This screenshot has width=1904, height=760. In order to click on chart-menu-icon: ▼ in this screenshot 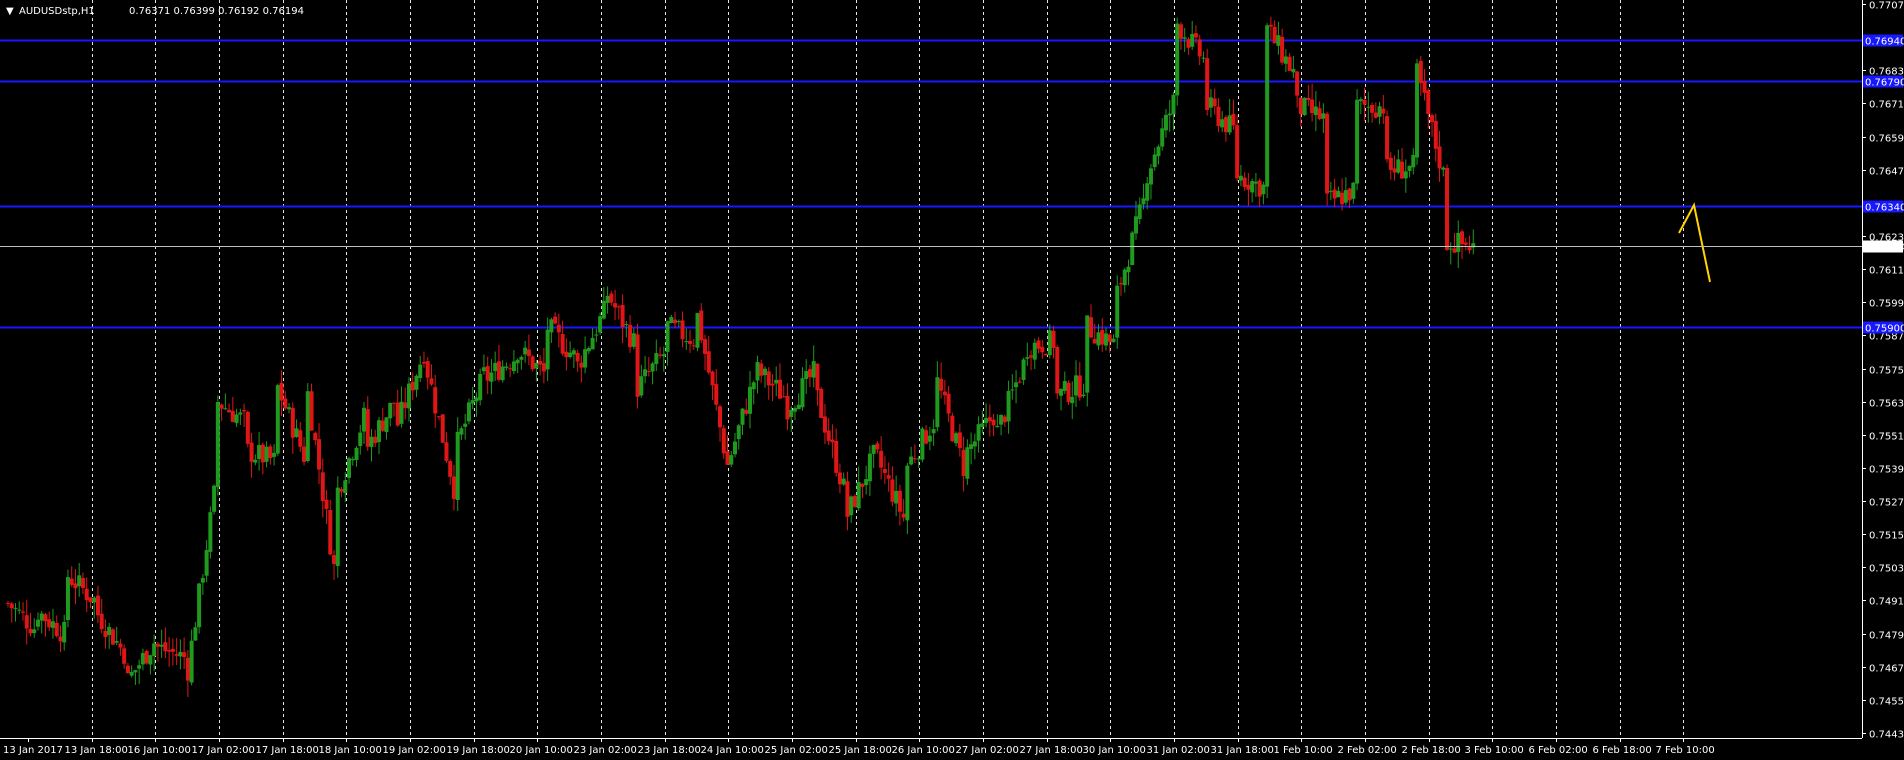, I will do `click(10, 11)`.